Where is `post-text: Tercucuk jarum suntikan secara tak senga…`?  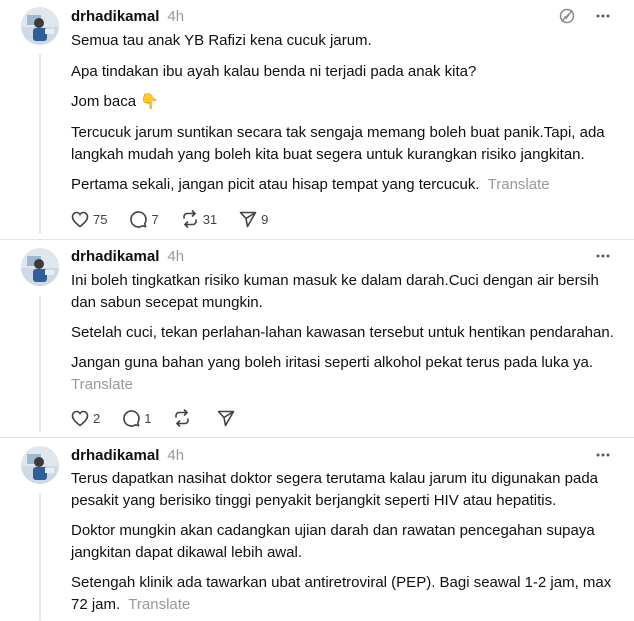 post-text: Tercucuk jarum suntikan secara tak senga… is located at coordinates (338, 143).